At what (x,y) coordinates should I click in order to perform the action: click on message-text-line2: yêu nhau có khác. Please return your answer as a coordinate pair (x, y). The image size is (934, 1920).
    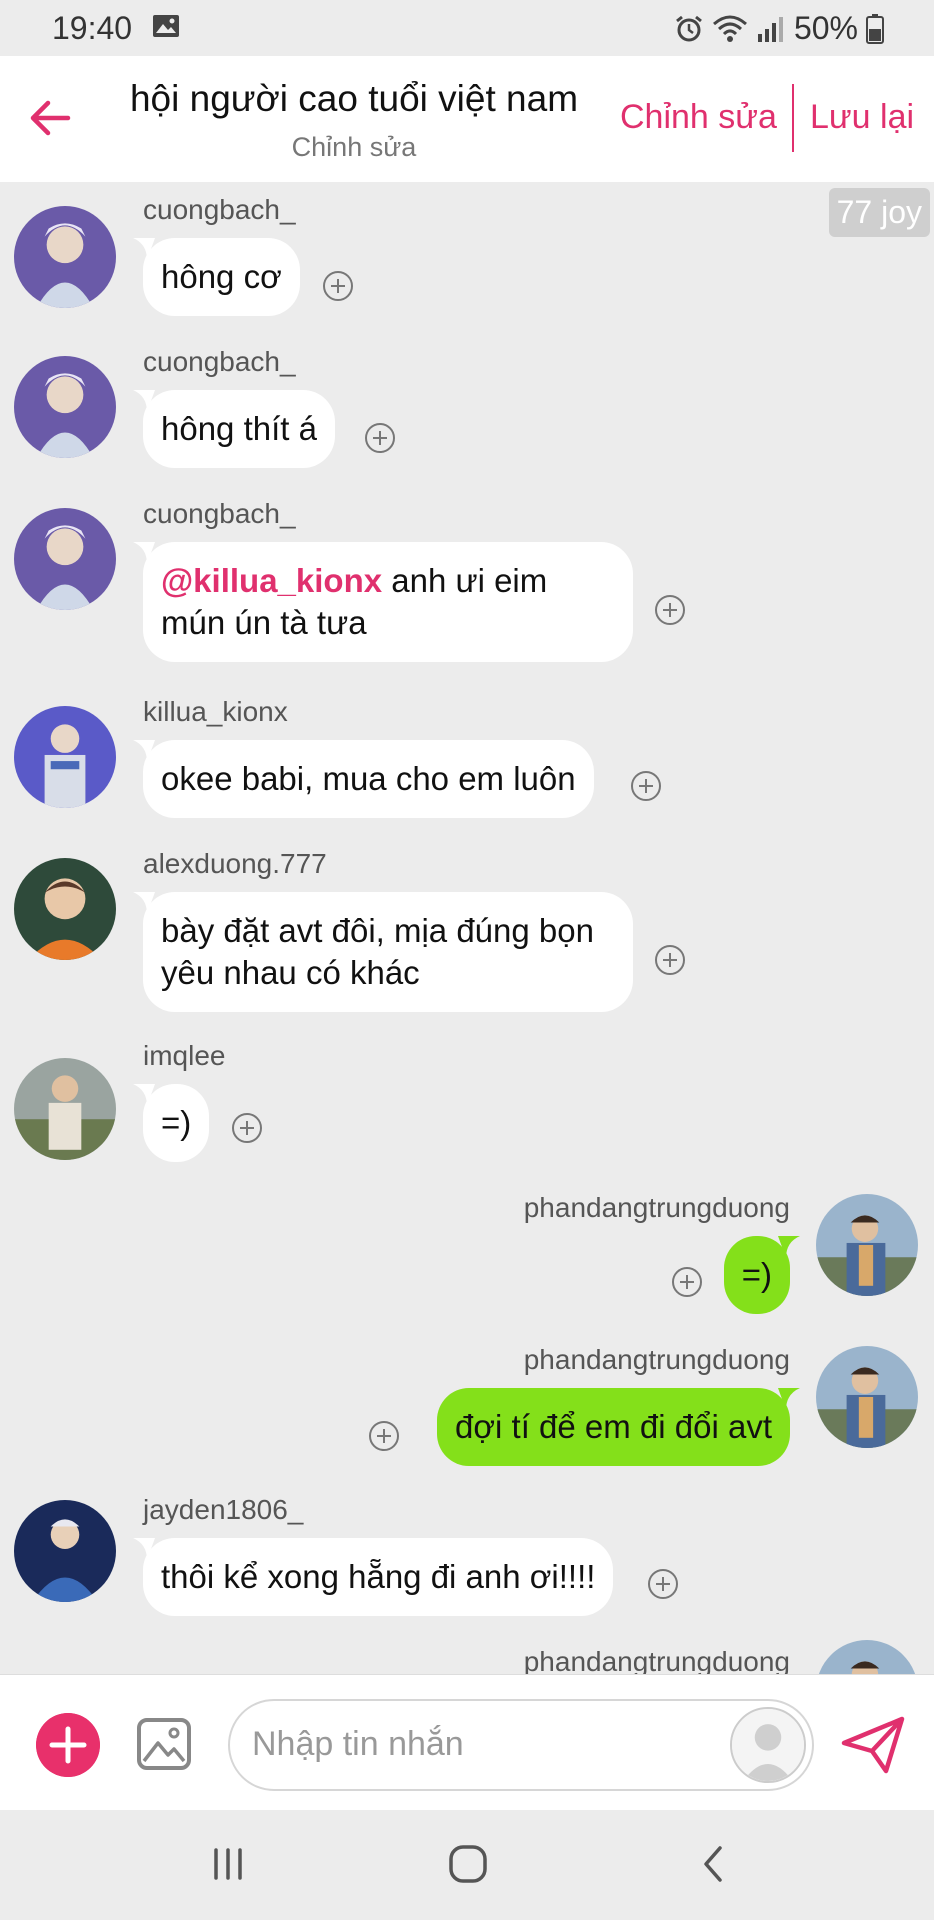
    Looking at the image, I should click on (290, 972).